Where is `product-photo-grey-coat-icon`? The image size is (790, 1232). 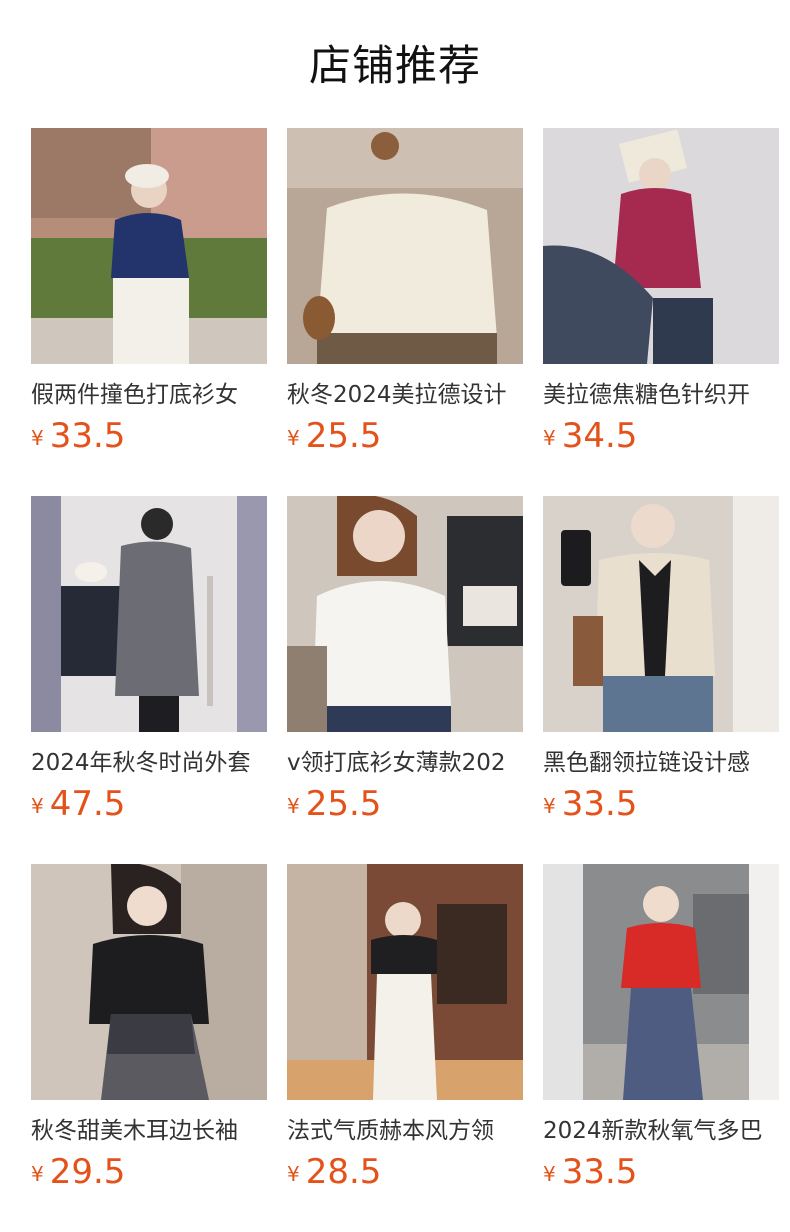
product-photo-grey-coat-icon is located at coordinates (149, 614).